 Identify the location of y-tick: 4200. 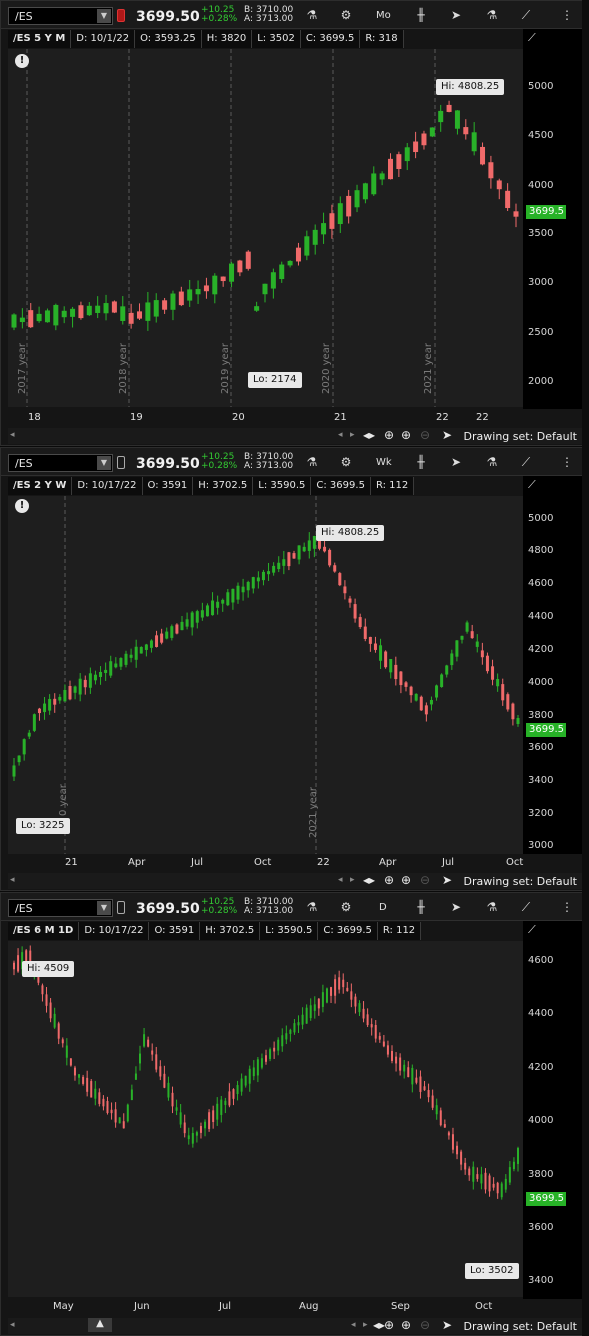
(541, 1067).